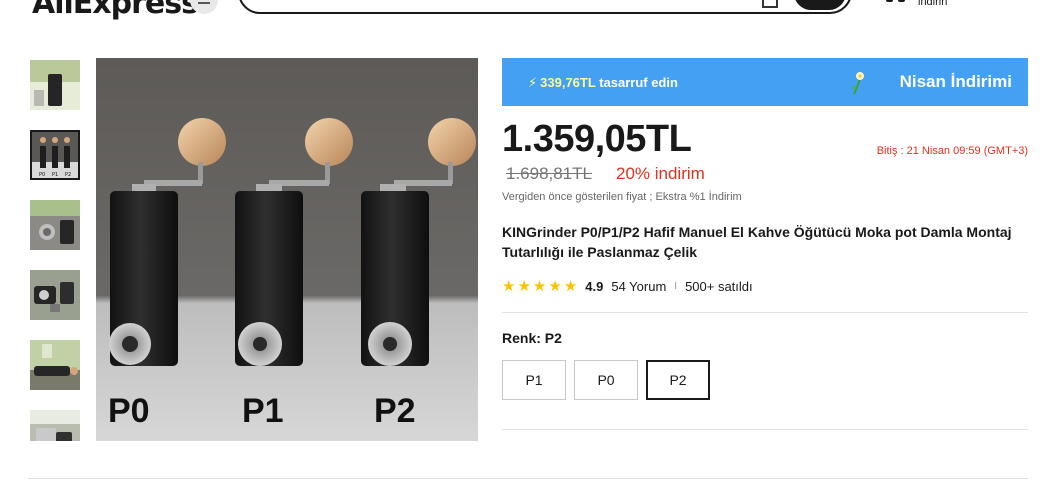 Image resolution: width=1040 pixels, height=489 pixels. I want to click on rating-row: ★ ★ ★ ★ ★ 4.9 54 Yorum I 500+ satıldı, so click(627, 286).